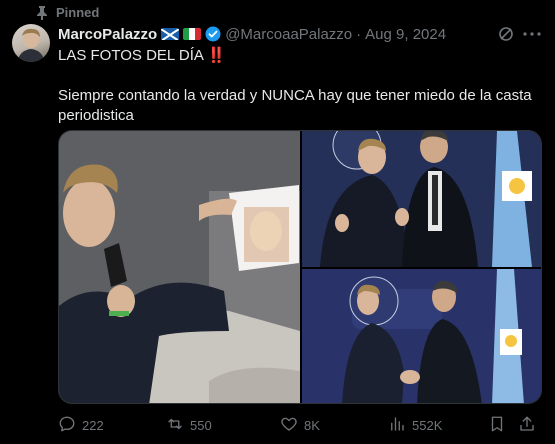 Image resolution: width=555 pixels, height=444 pixels. I want to click on grok-icon, so click(506, 34).